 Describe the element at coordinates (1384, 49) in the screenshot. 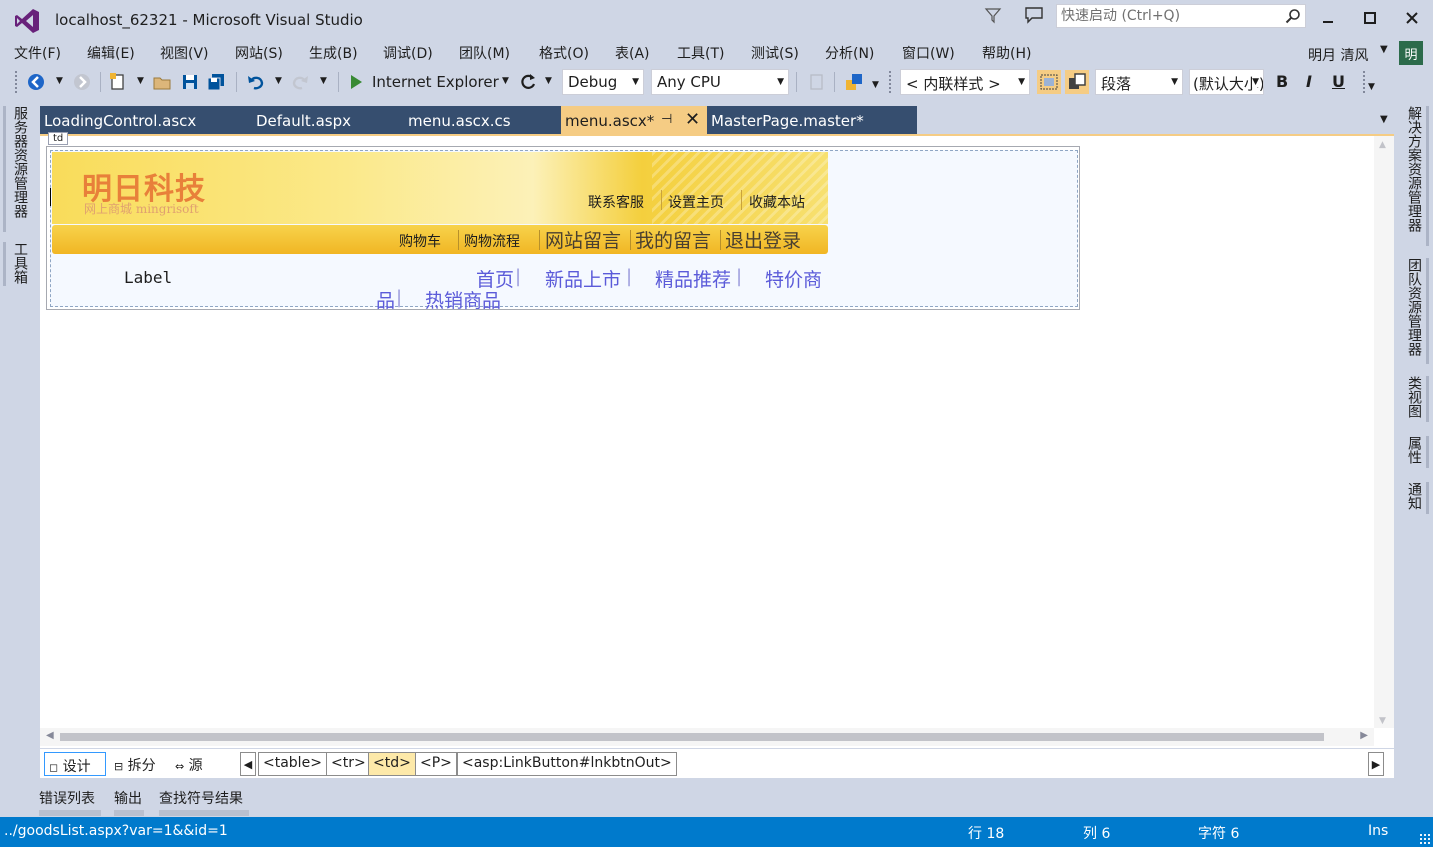

I see `chevron-down-icon: ▼` at that location.